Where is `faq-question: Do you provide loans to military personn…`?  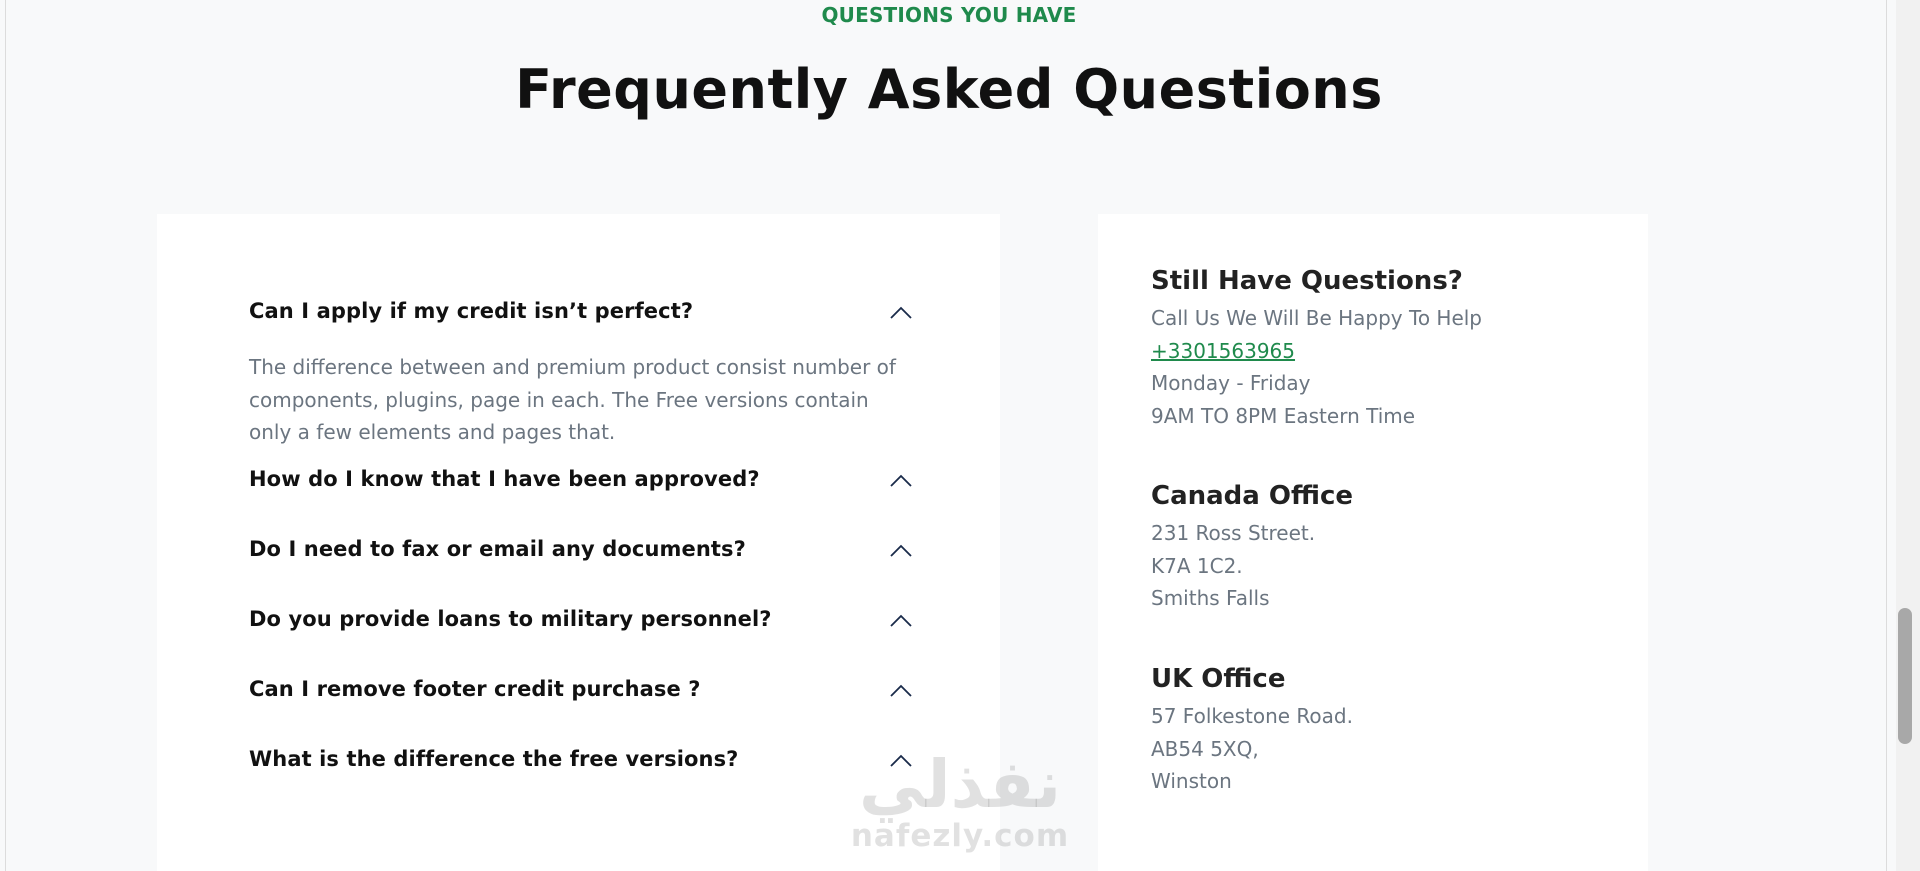 faq-question: Do you provide loans to military personn… is located at coordinates (579, 619).